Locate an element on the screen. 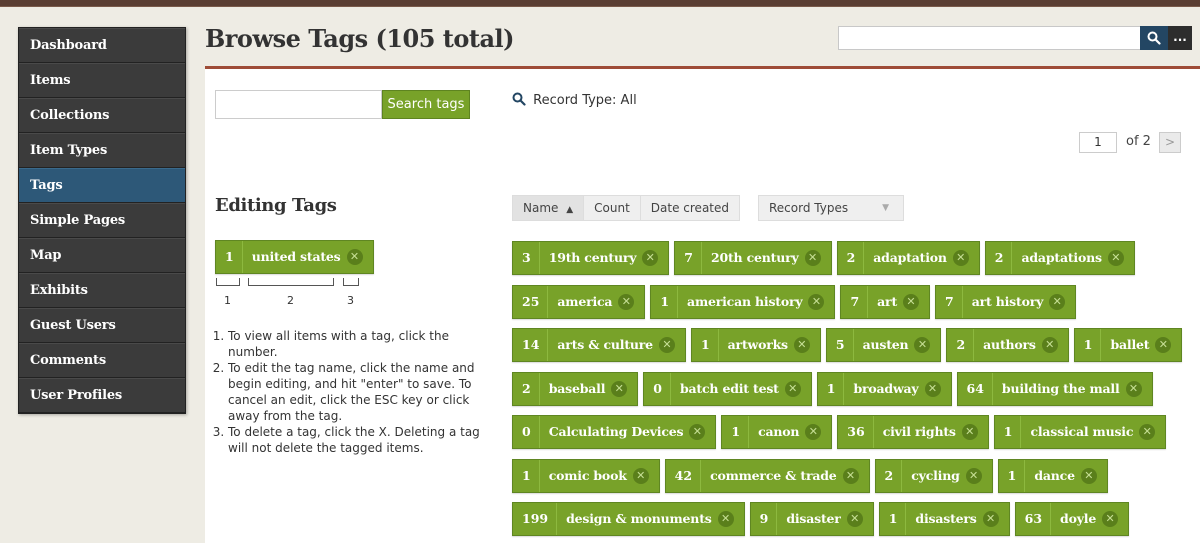 The width and height of the screenshot is (1200, 543). search-tags-button: Search tags is located at coordinates (426, 104).